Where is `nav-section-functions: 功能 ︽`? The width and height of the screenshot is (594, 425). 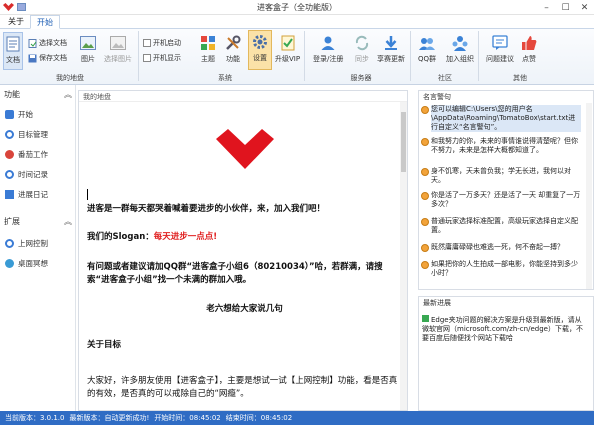 nav-section-functions: 功能 ︽ is located at coordinates (38, 94).